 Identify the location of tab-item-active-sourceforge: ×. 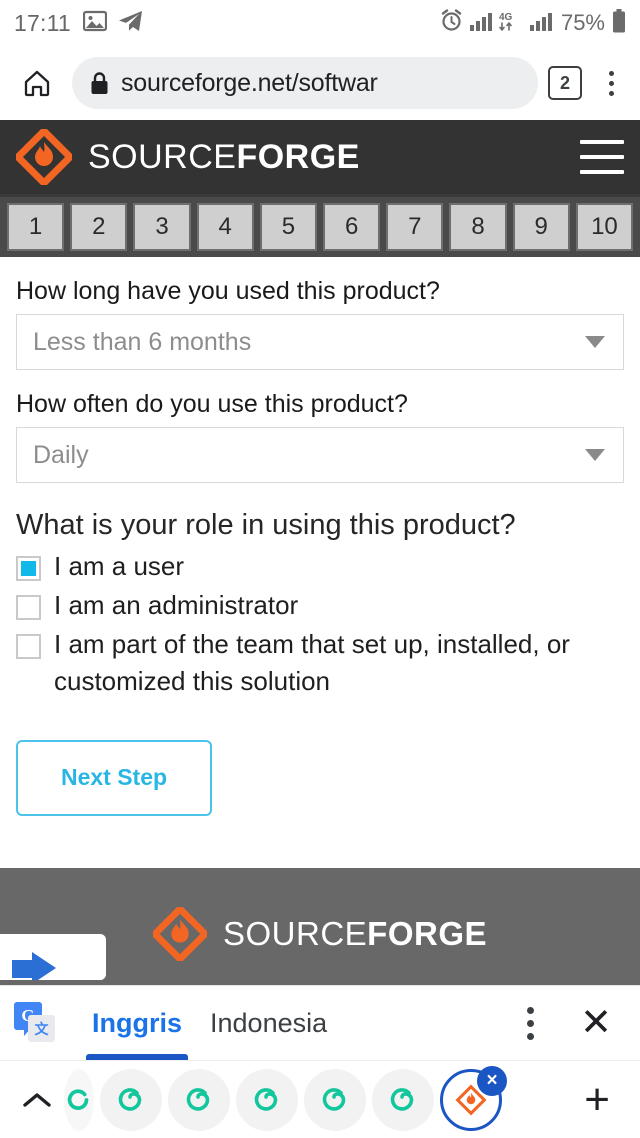
(473, 1098).